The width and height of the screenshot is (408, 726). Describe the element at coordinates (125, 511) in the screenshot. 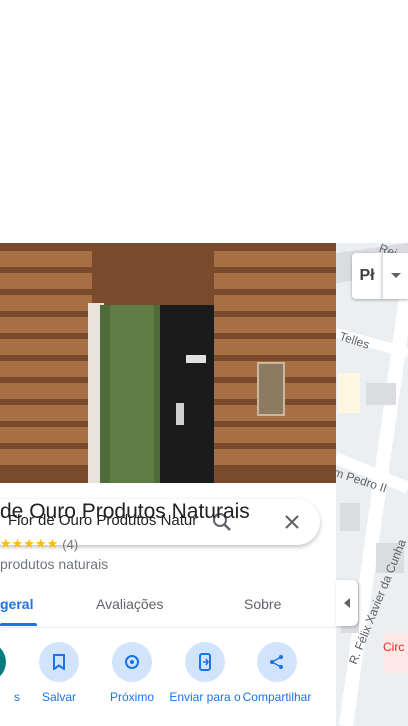

I see `place-title: de Ouro Produtos Naturais` at that location.